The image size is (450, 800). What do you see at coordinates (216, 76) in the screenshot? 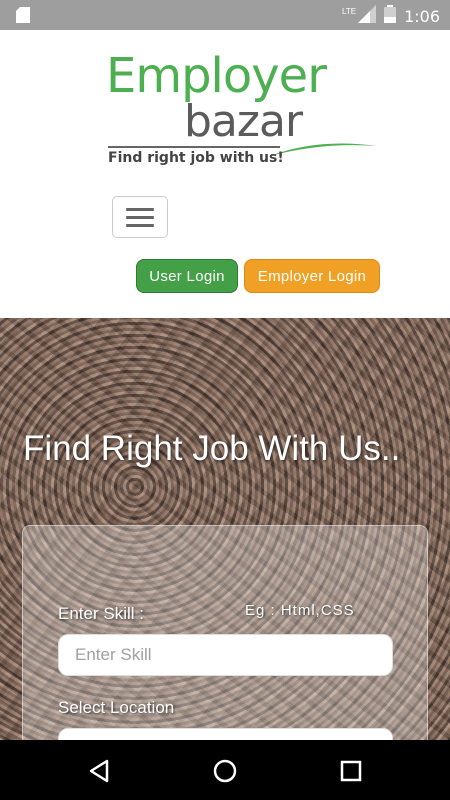
I see `logo-word-employer: Employer` at bounding box center [216, 76].